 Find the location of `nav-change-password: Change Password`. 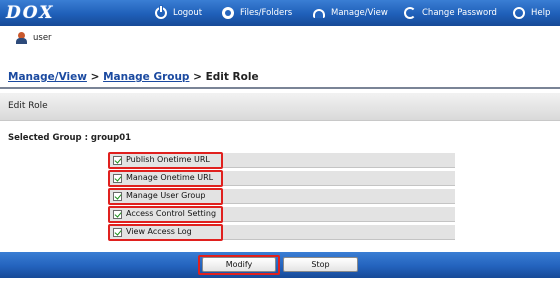

nav-change-password: Change Password is located at coordinates (450, 13).